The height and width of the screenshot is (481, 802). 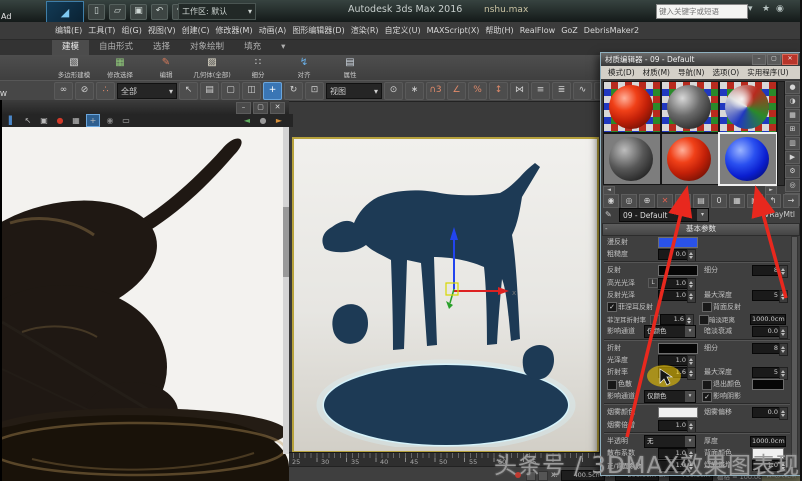 I want to click on menu-options: 选项(O), so click(x=725, y=72).